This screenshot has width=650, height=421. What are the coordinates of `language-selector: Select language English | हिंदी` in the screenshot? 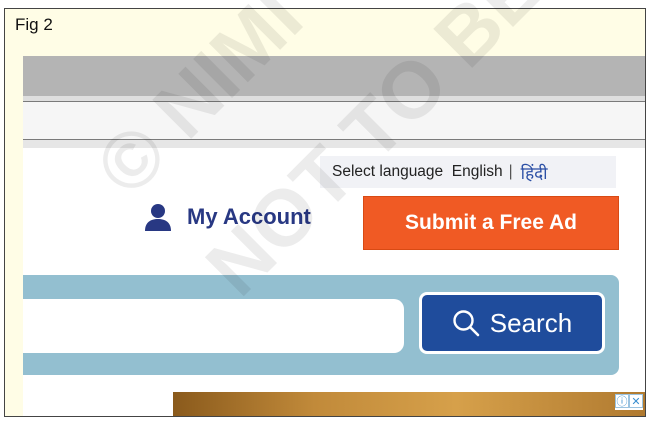 It's located at (468, 172).